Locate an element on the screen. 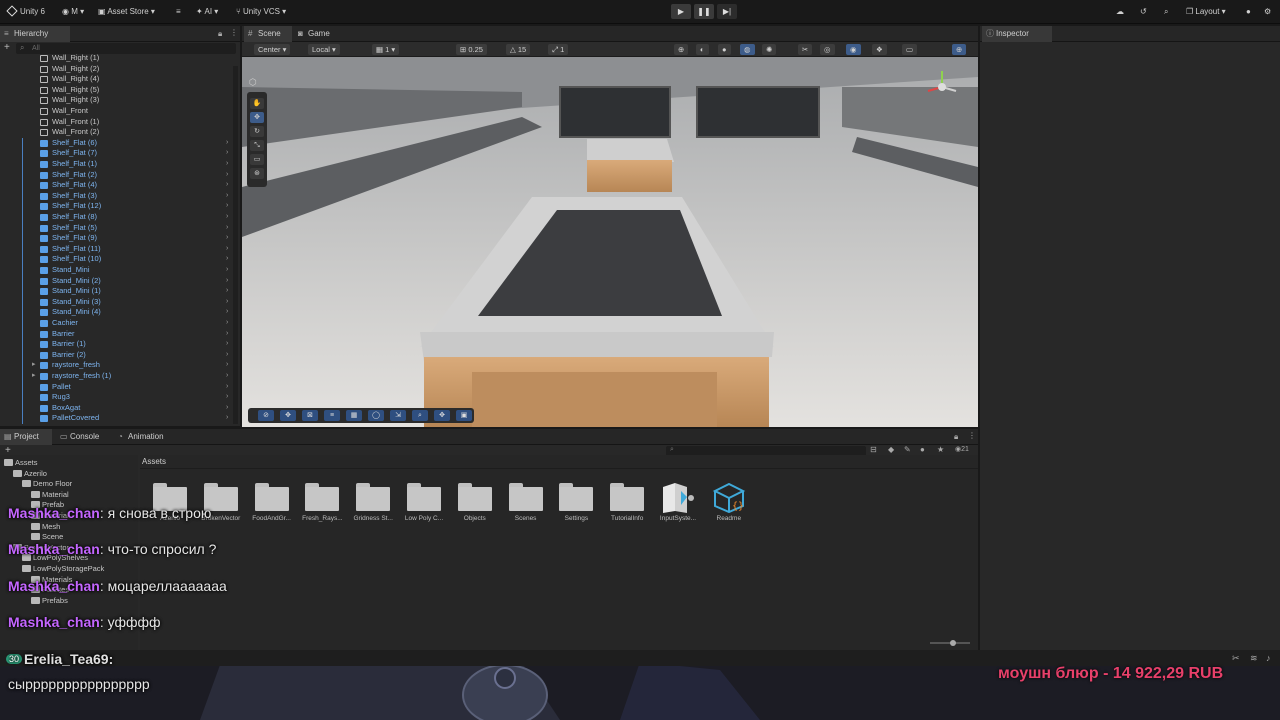 Image resolution: width=1280 pixels, height=720 pixels. hierarchy-item: raystore_fresh (1) › ▸ is located at coordinates (116, 376).